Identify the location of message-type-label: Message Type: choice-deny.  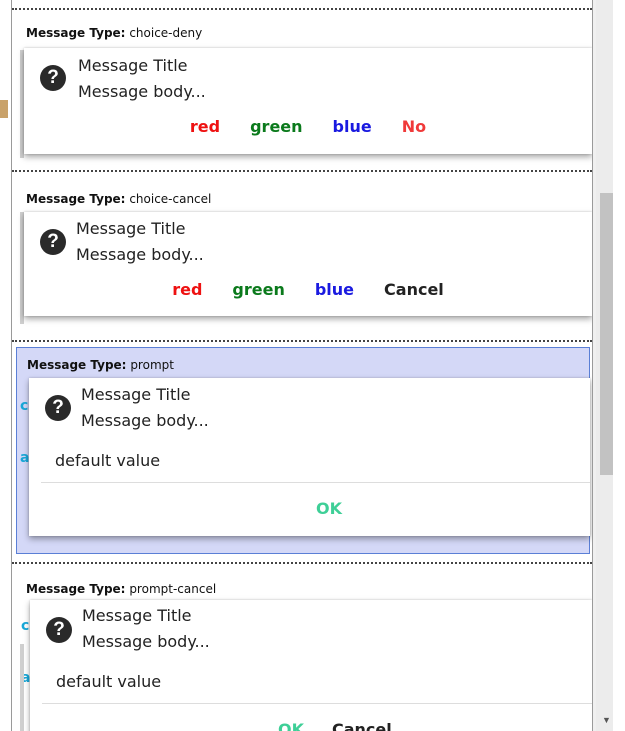
(114, 33).